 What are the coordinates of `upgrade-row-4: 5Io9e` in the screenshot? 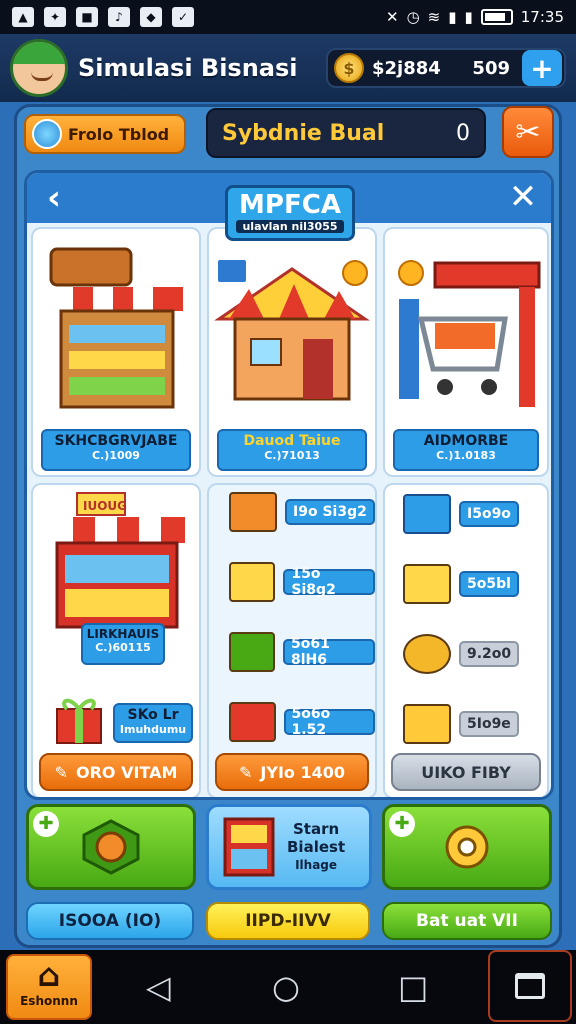 It's located at (461, 724).